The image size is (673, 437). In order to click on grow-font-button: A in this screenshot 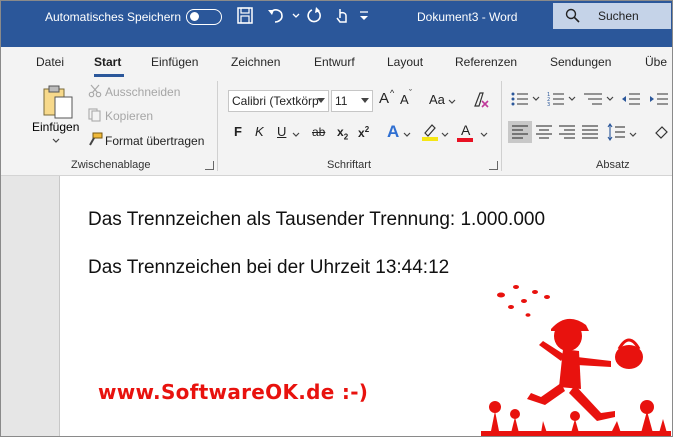, I will do `click(384, 98)`.